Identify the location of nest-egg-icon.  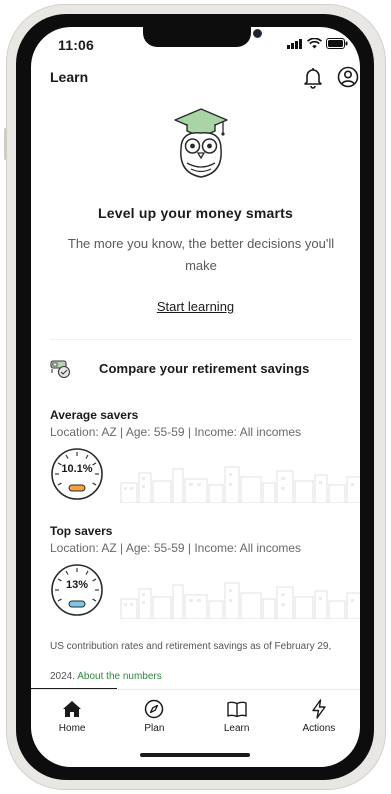
(60, 369).